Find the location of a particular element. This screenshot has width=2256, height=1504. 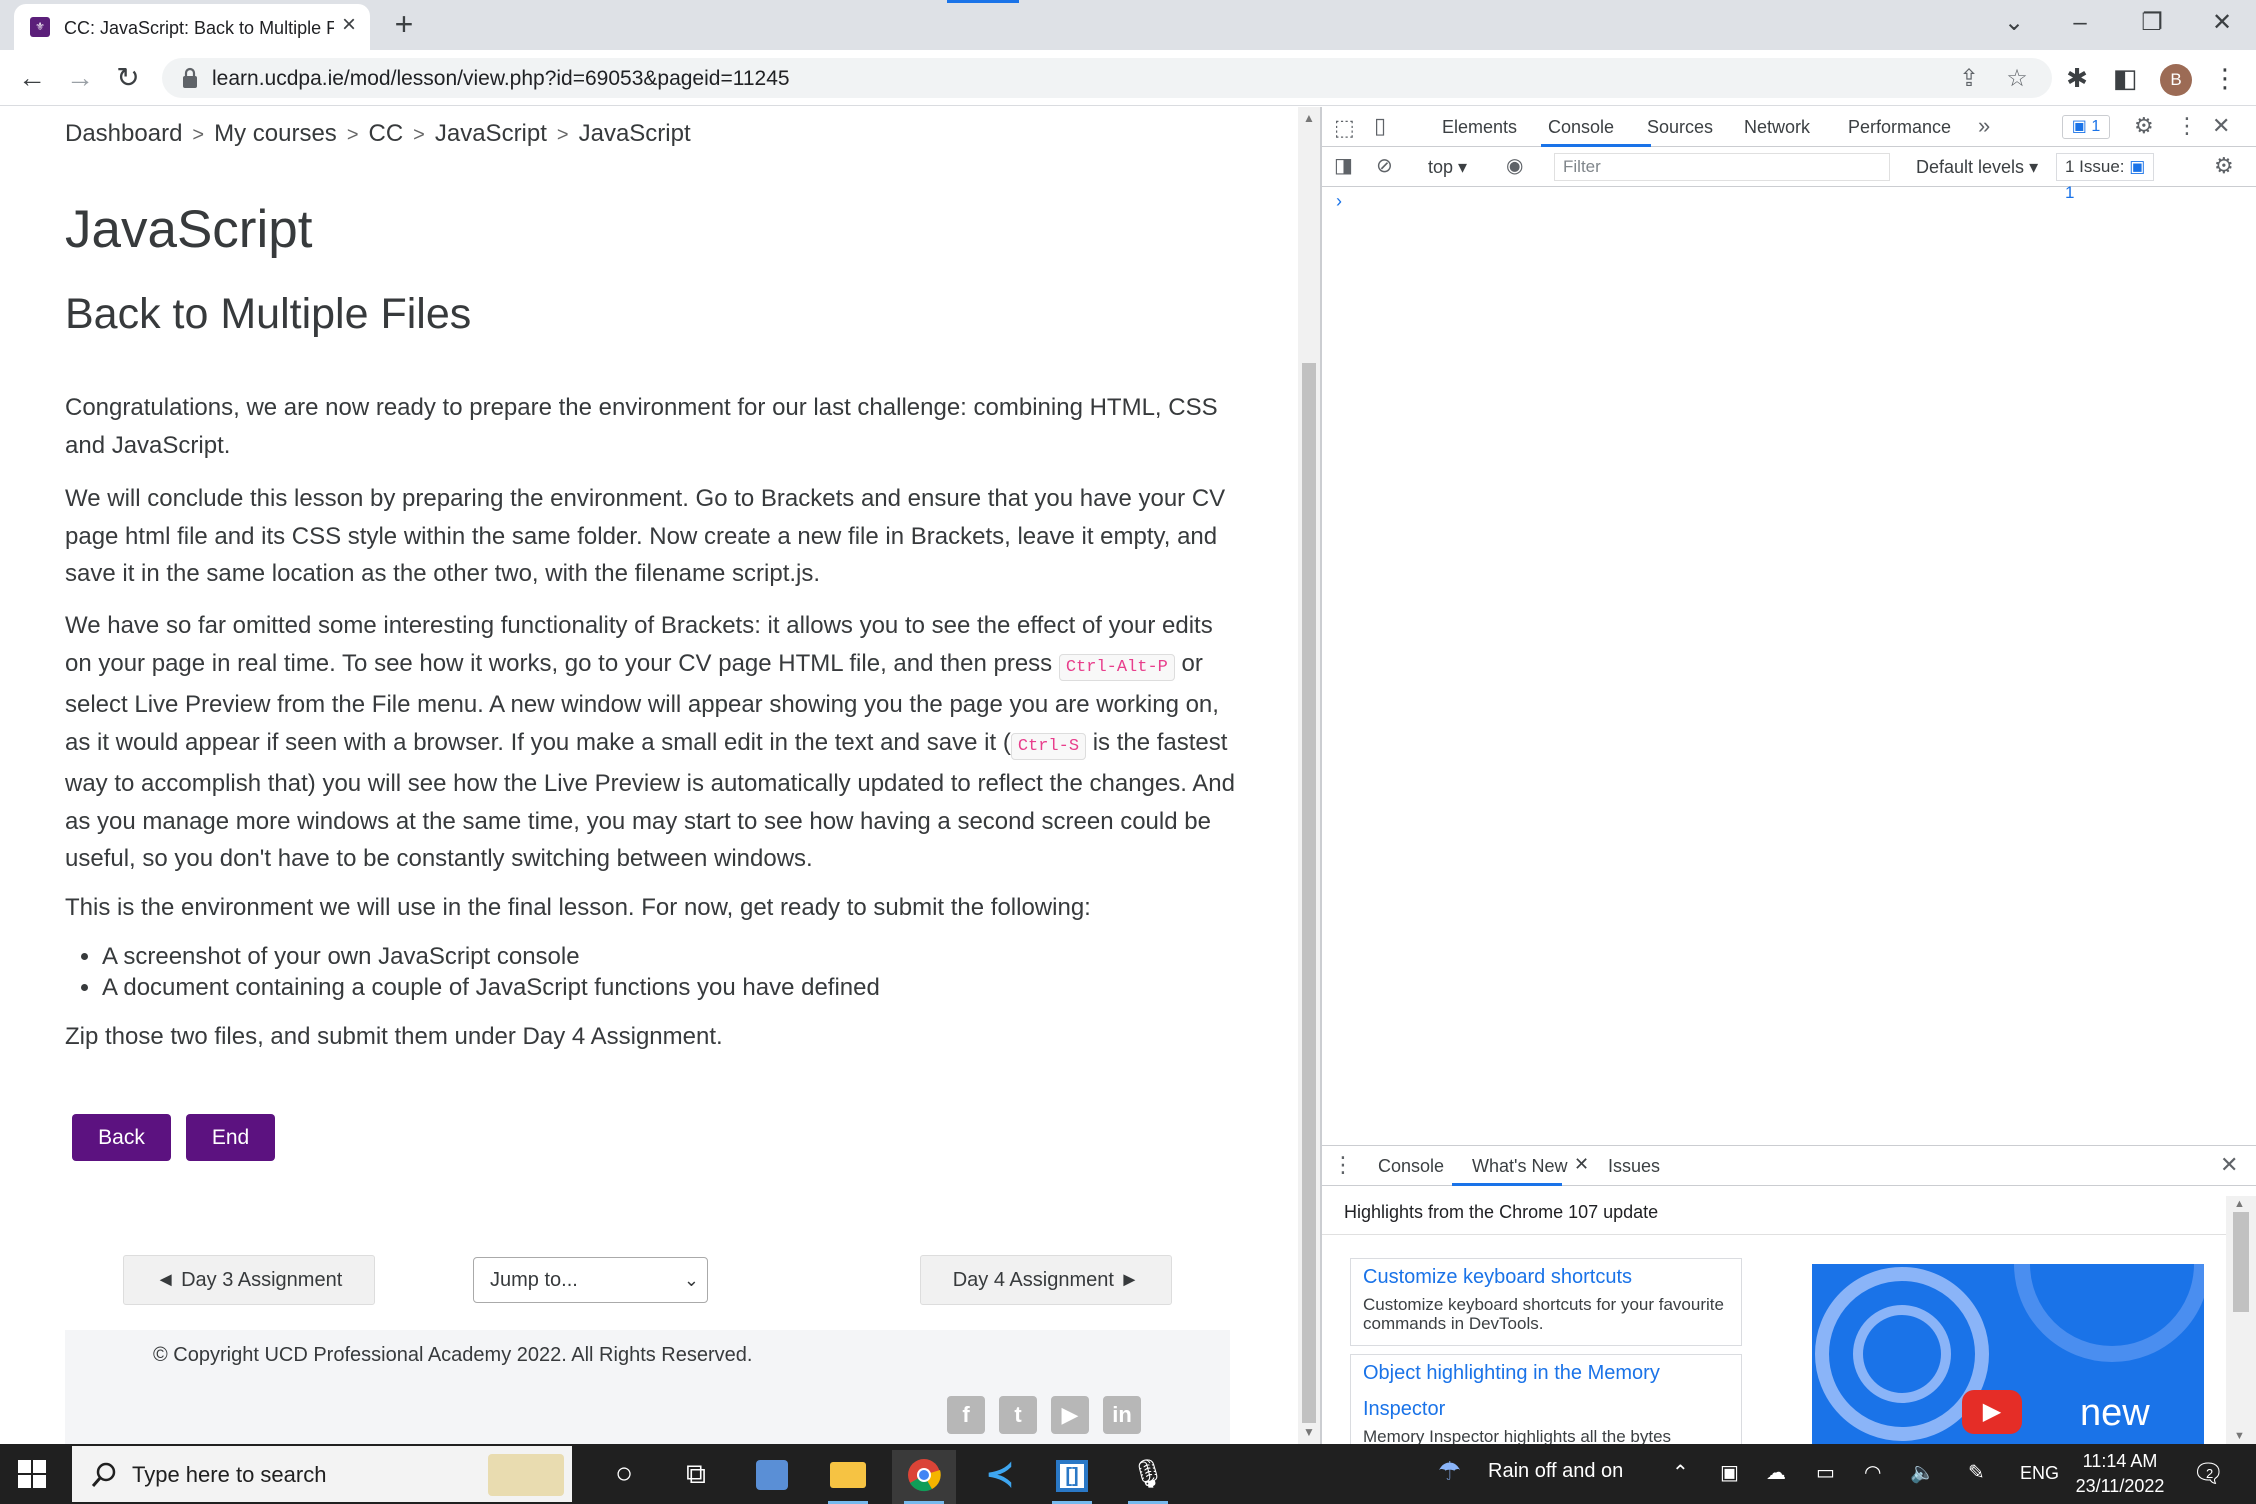

restore-button: ❐ is located at coordinates (2152, 23).